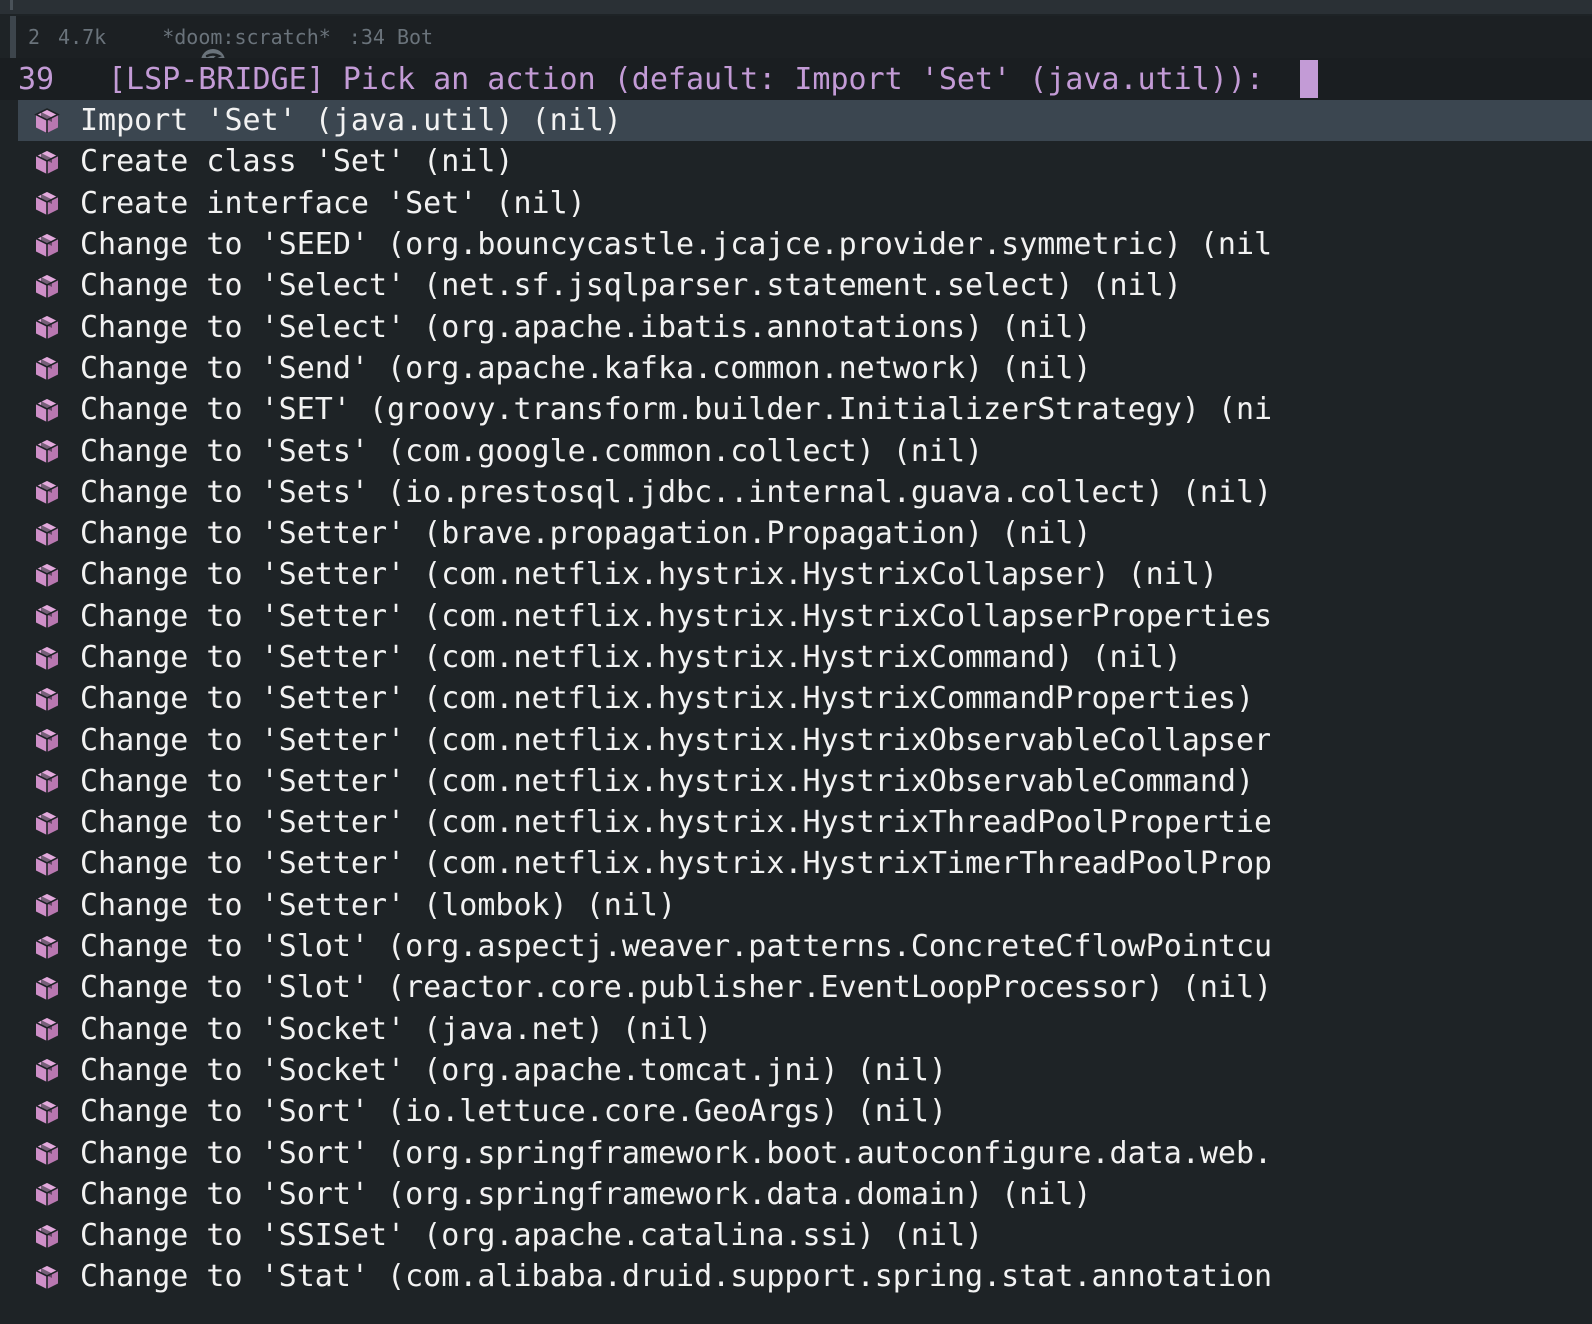 The height and width of the screenshot is (1324, 1592). Describe the element at coordinates (391, 37) in the screenshot. I see `modeline-position: :34 Bot` at that location.